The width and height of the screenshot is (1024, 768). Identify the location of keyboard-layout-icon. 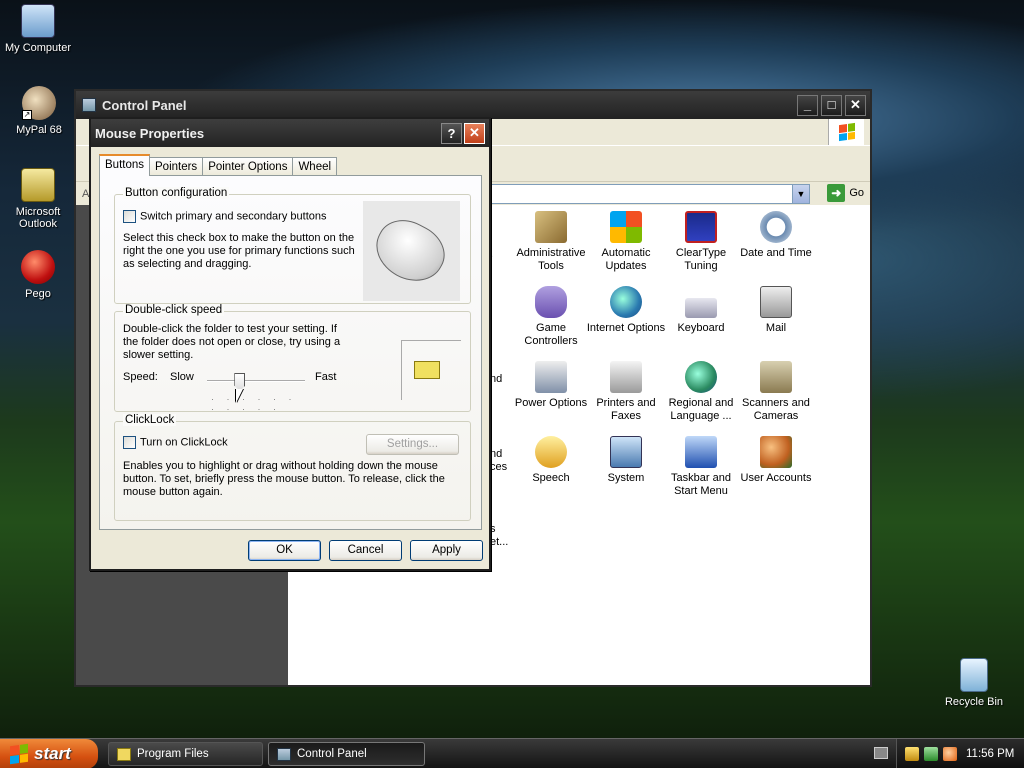
(881, 753).